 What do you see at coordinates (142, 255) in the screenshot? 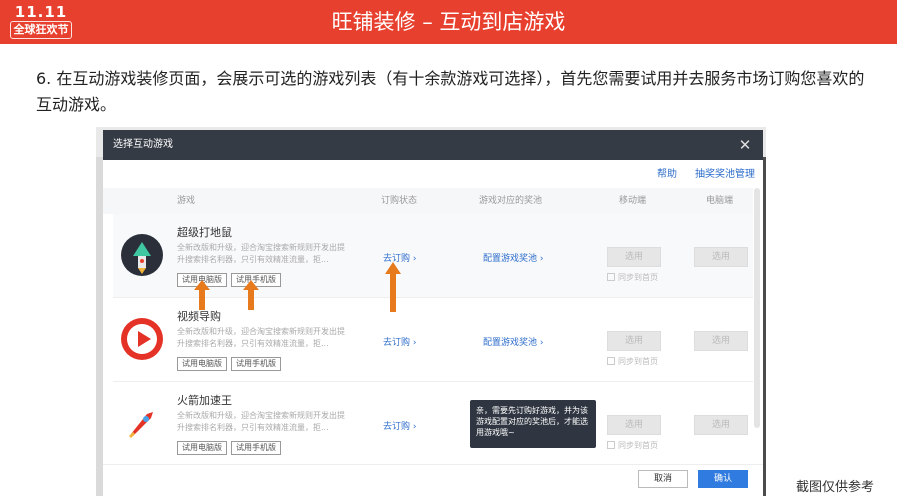
I see `rocket-game-icon` at bounding box center [142, 255].